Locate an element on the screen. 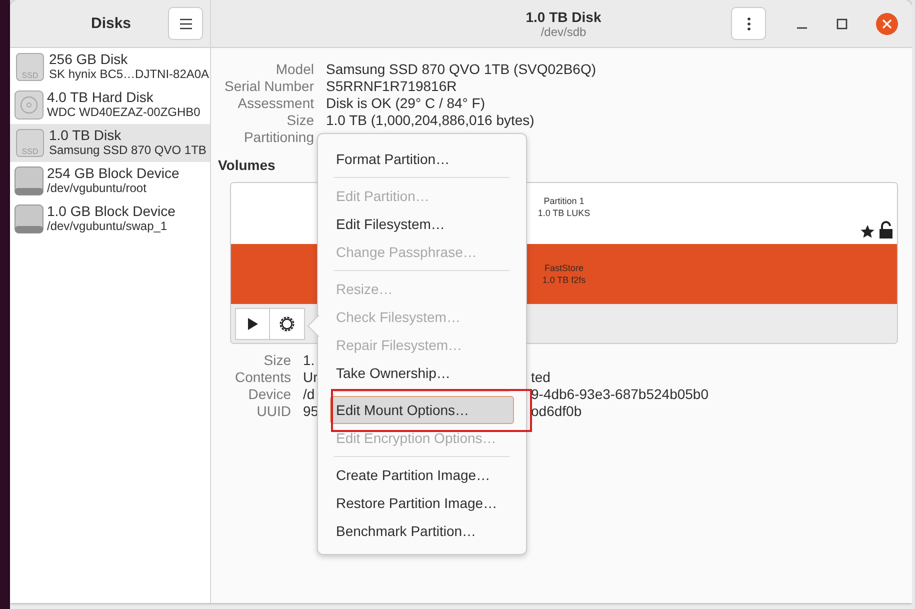 The height and width of the screenshot is (609, 915). sidebar-title: Disks is located at coordinates (111, 23).